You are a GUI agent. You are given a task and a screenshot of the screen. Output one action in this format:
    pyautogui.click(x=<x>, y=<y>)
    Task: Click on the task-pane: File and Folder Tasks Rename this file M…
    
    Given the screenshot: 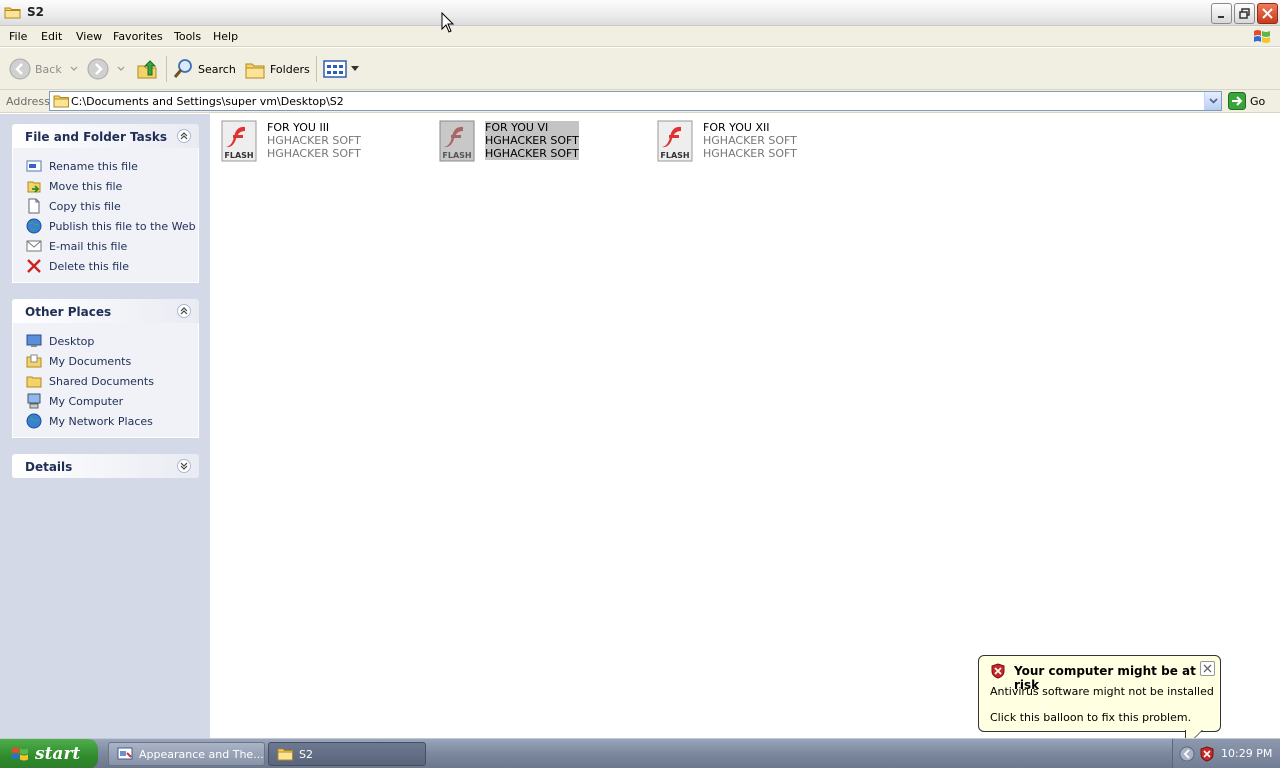 What is the action you would take?
    pyautogui.click(x=105, y=426)
    